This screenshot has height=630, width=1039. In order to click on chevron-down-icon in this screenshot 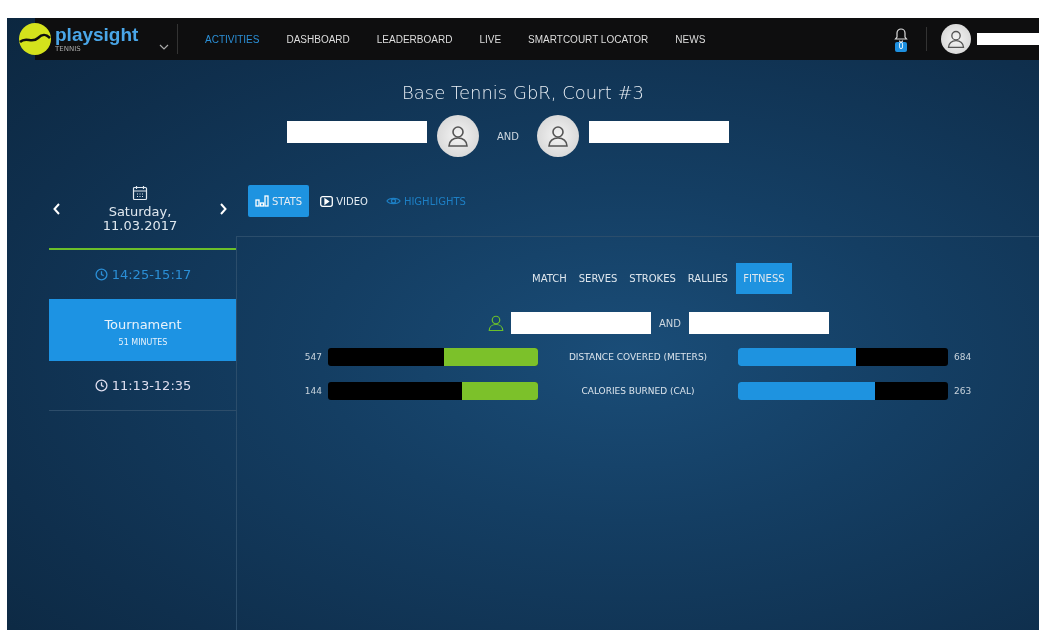, I will do `click(164, 47)`.